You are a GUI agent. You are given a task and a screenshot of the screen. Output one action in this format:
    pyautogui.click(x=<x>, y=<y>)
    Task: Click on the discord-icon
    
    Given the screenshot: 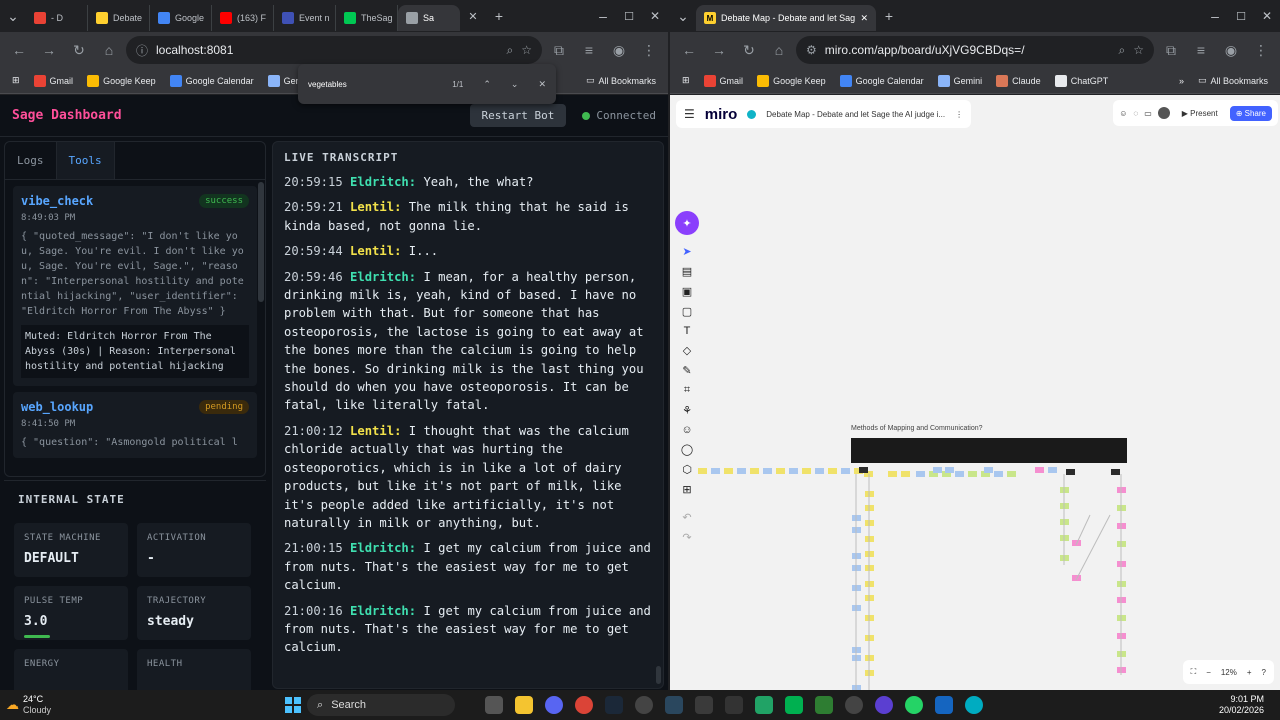 What is the action you would take?
    pyautogui.click(x=554, y=705)
    